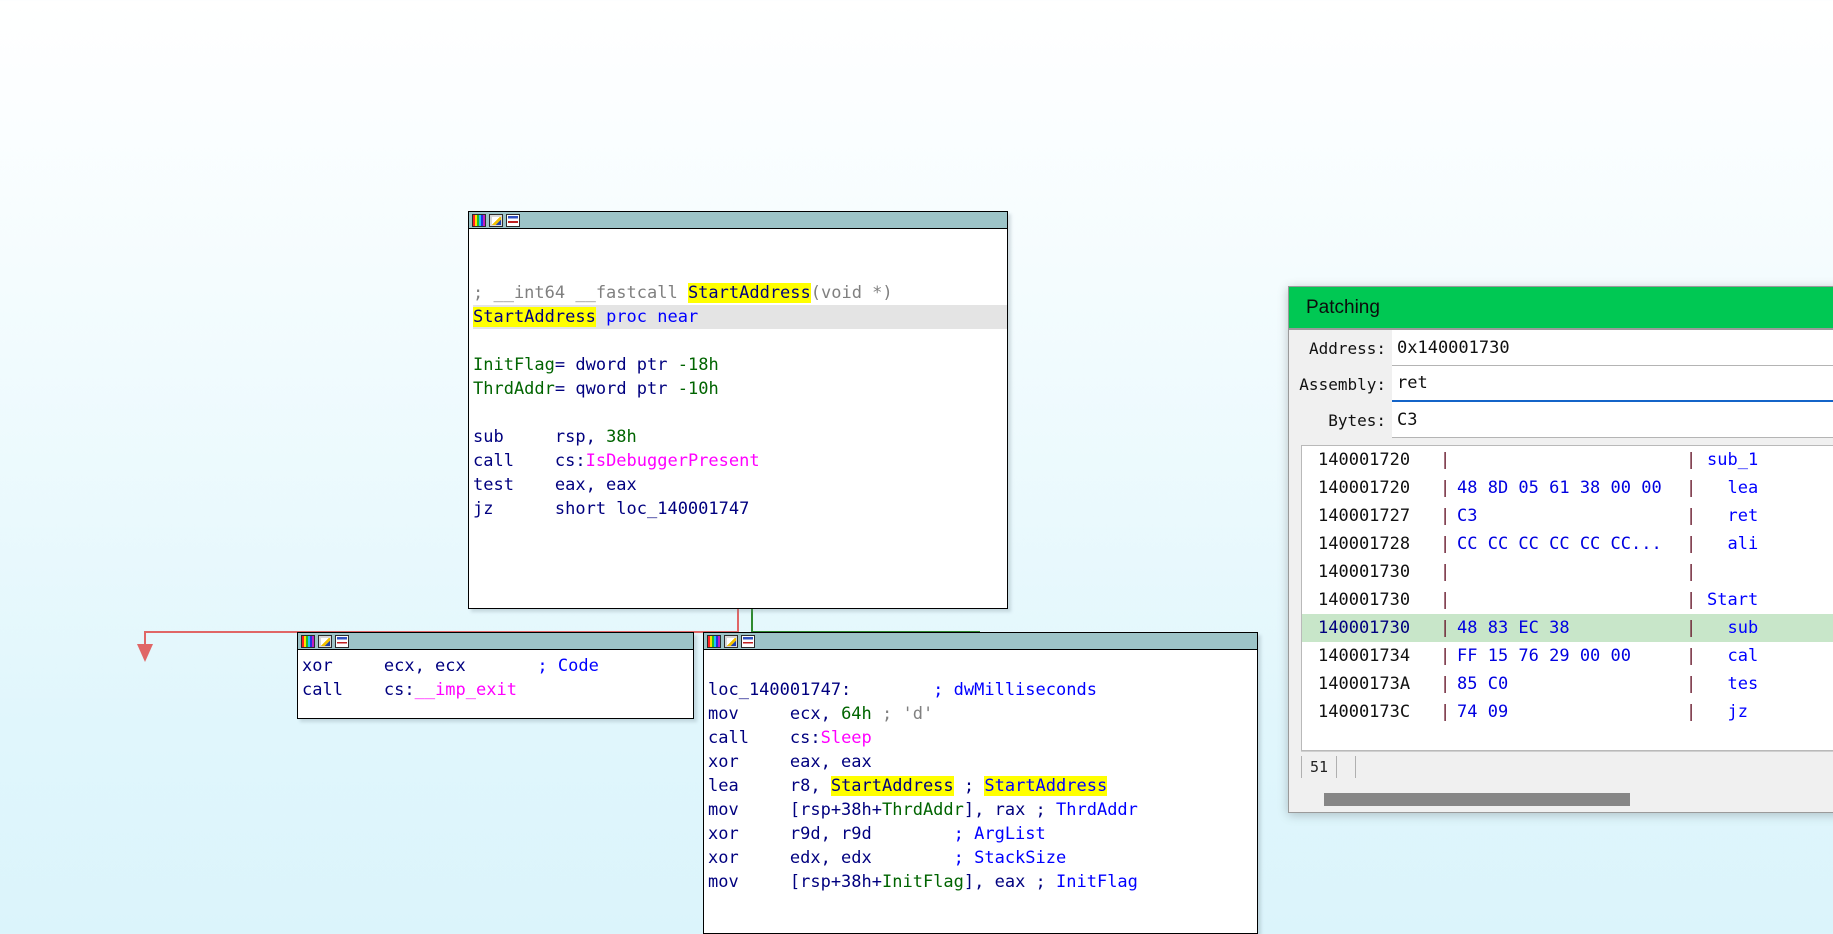 The height and width of the screenshot is (934, 1833). Describe the element at coordinates (790, 762) in the screenshot. I see `code-token: xor eax, eax` at that location.